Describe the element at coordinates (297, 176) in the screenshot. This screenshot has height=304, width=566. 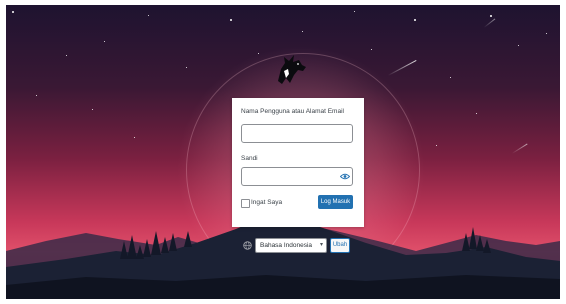
I see `password-input` at that location.